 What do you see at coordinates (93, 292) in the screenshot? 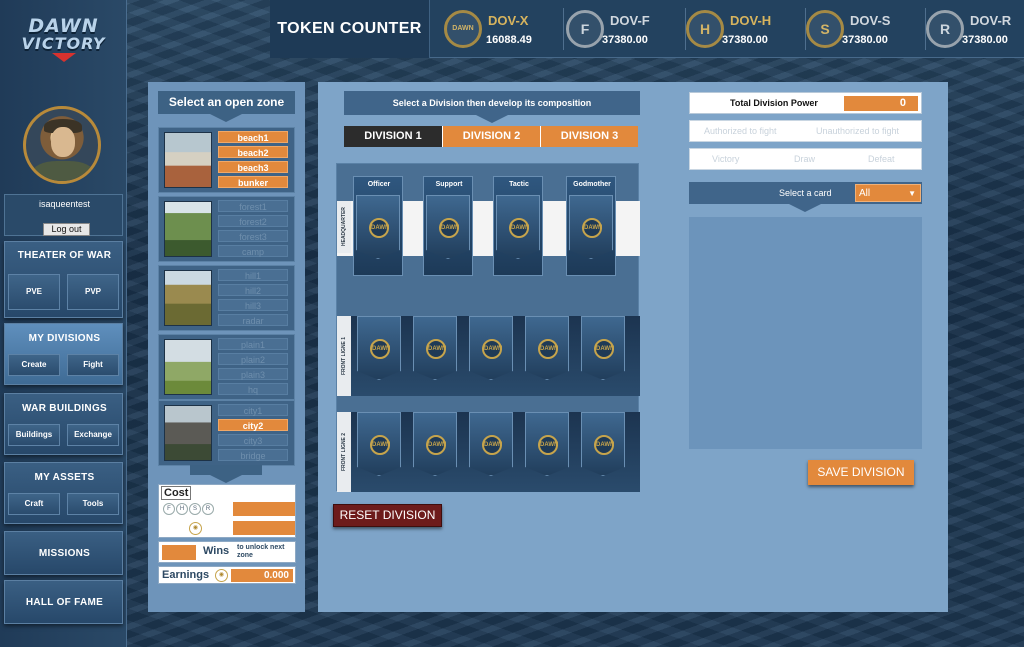
I see `nav-pvp-button: PVP` at bounding box center [93, 292].